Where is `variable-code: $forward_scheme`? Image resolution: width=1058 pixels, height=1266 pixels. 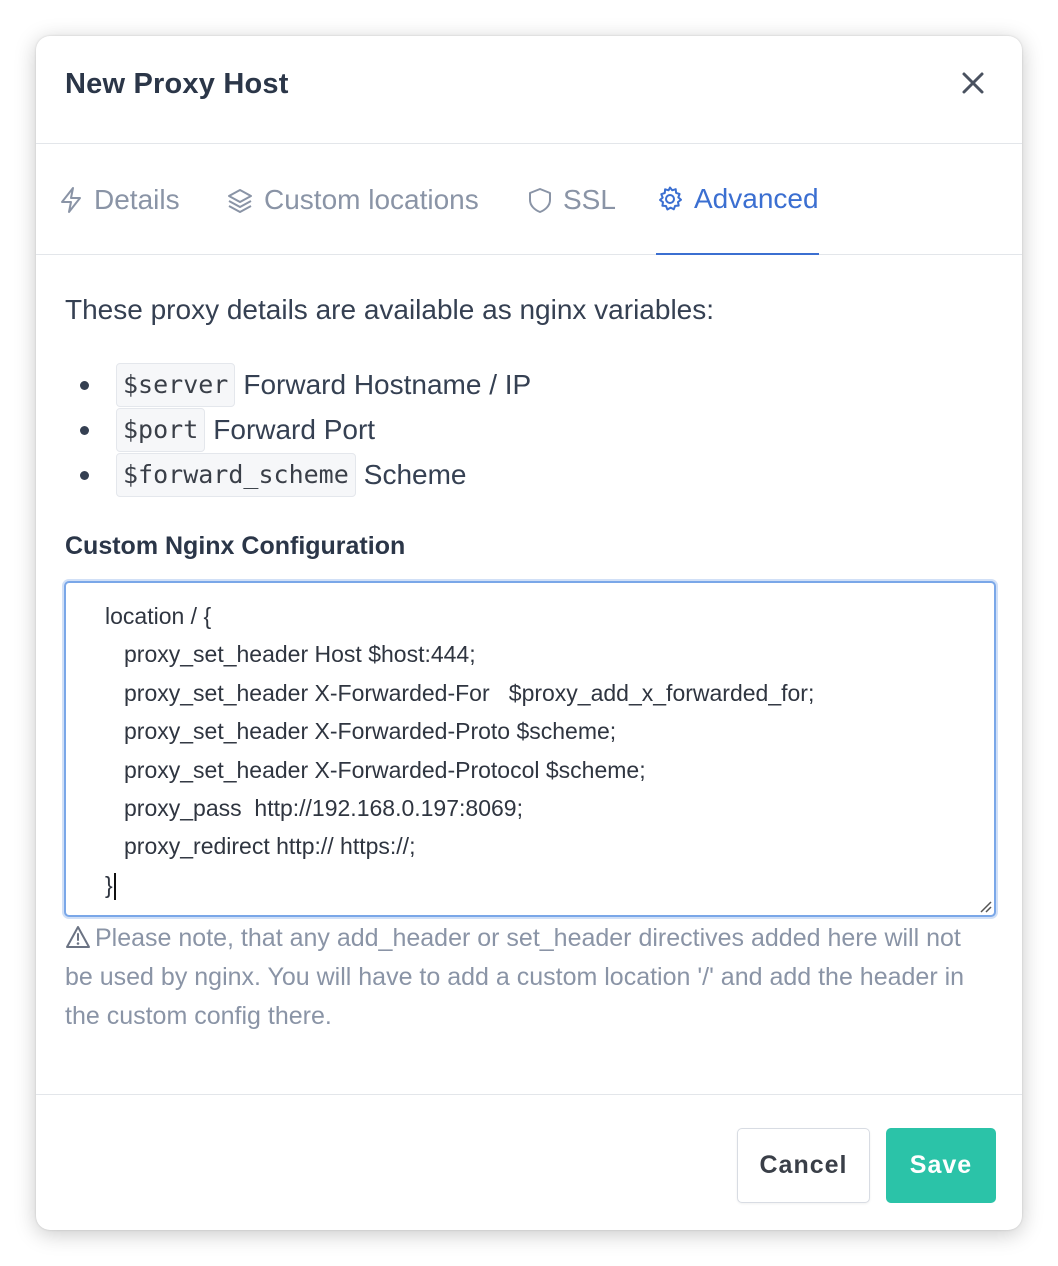 variable-code: $forward_scheme is located at coordinates (236, 474).